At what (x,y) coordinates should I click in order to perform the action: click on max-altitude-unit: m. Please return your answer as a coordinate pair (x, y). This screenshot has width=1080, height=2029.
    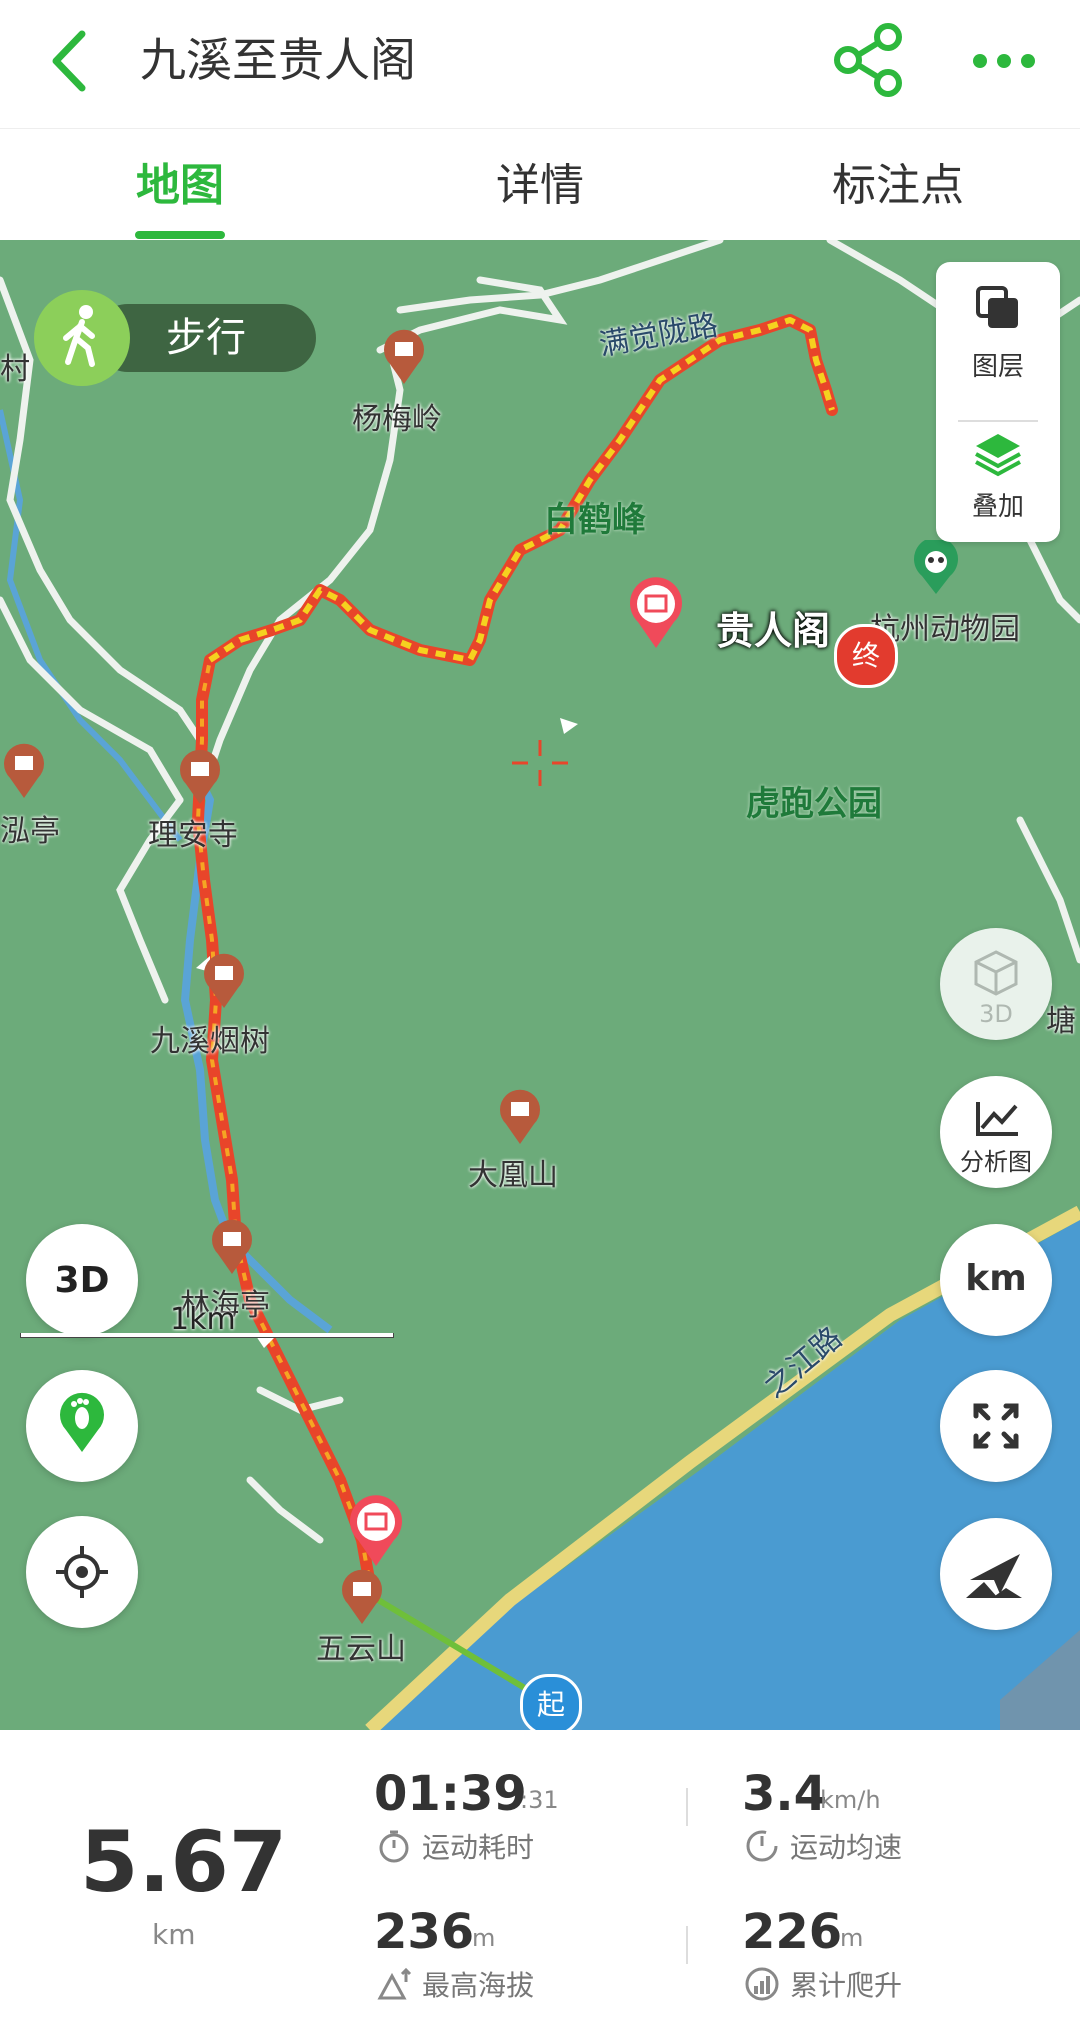
    Looking at the image, I should click on (484, 1938).